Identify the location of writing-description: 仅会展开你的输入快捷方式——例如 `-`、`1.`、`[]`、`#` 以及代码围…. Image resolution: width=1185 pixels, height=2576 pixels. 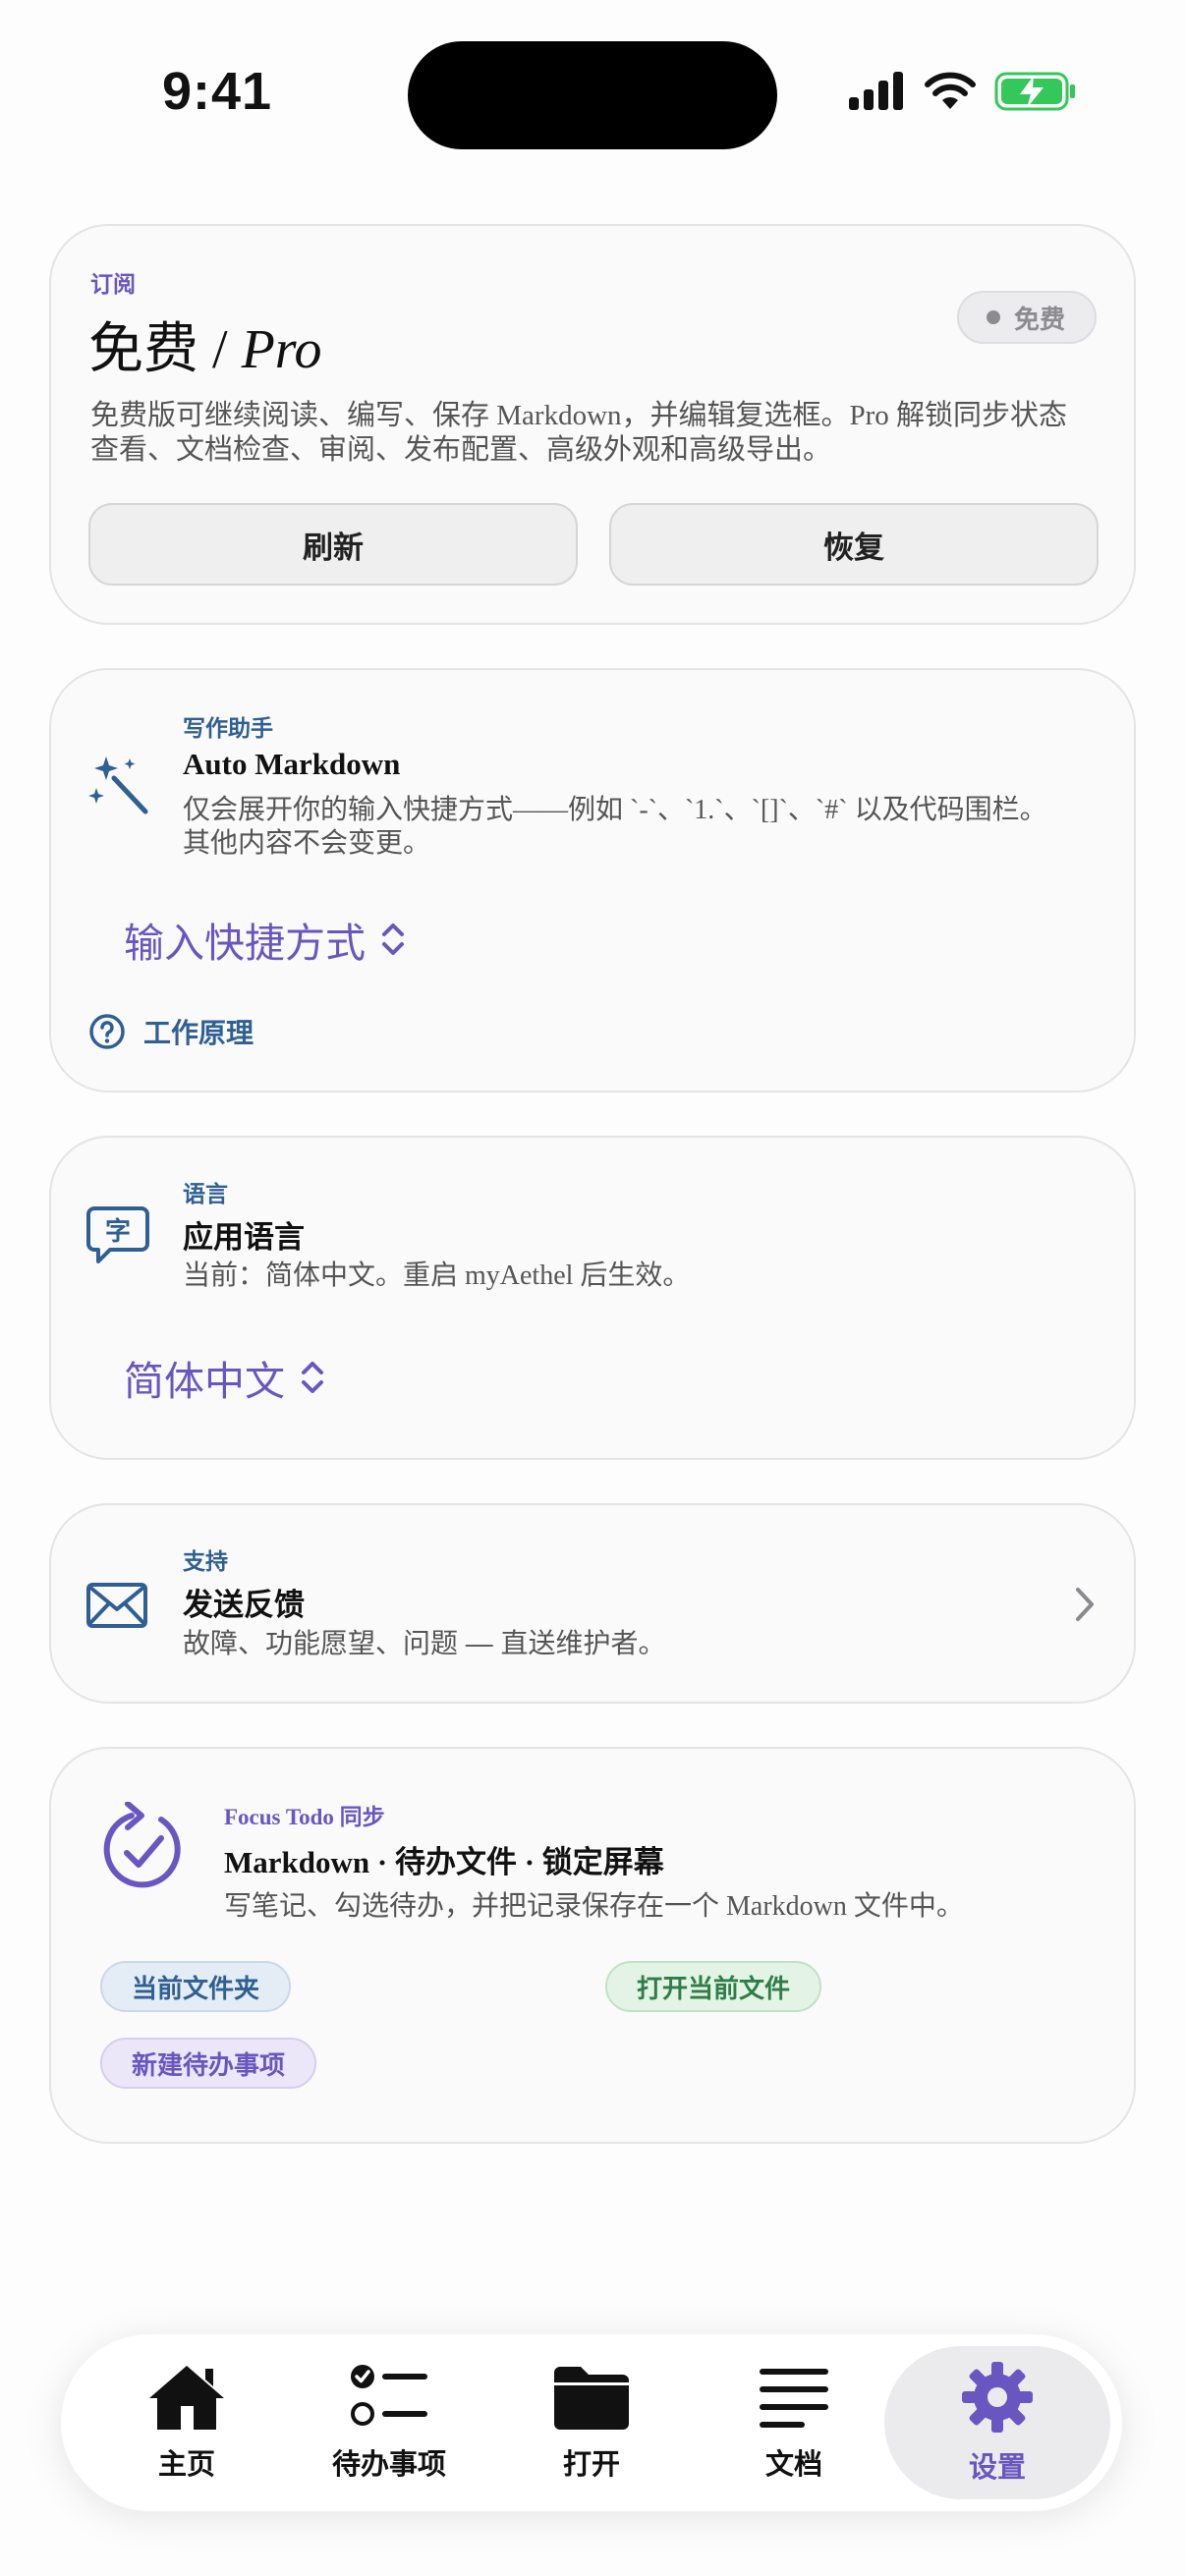
(615, 827).